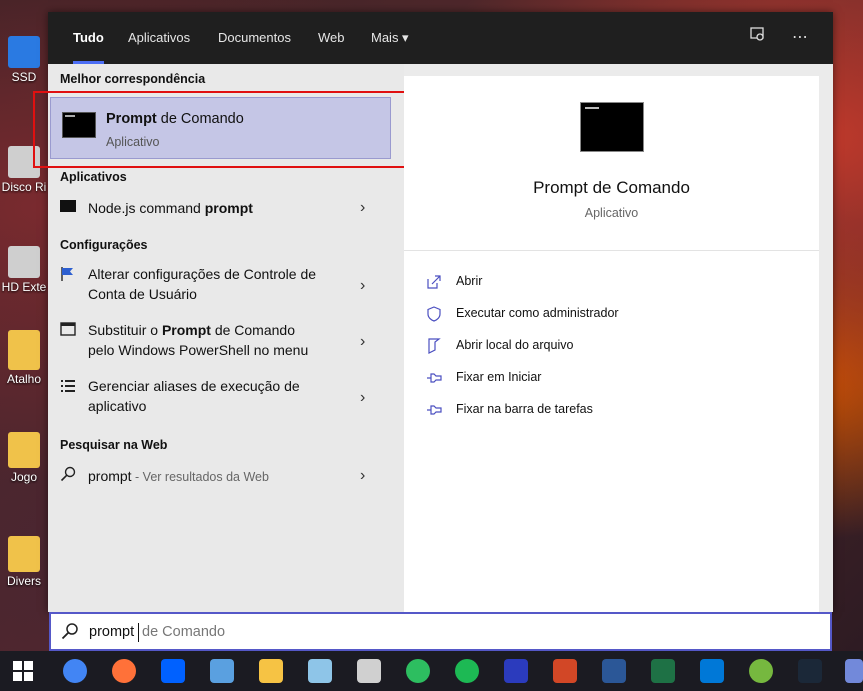 This screenshot has height=691, width=863. I want to click on word-icon, so click(614, 671).